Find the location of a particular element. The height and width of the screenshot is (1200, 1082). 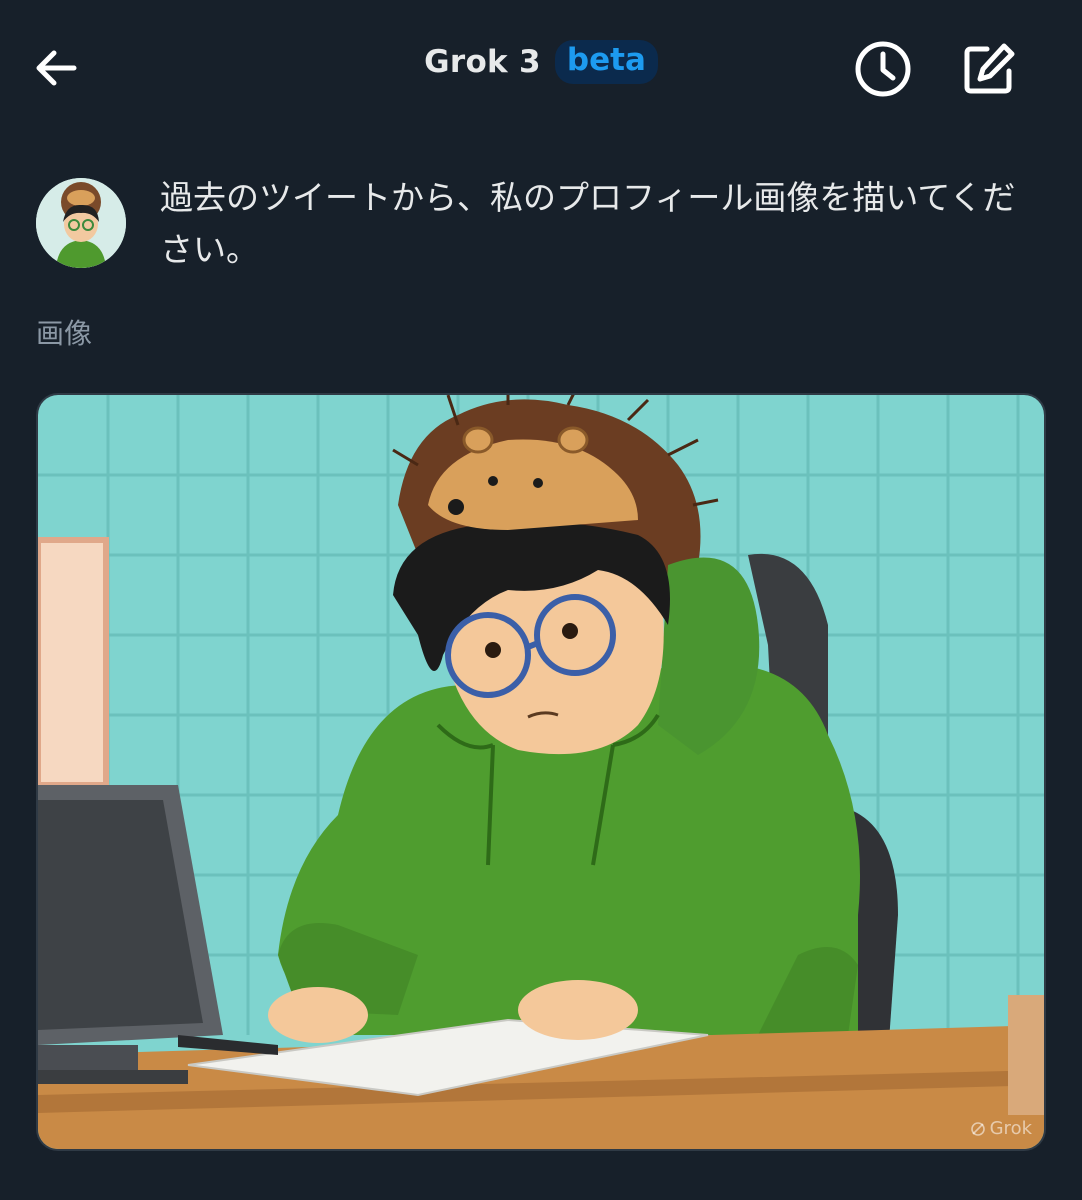

avatar-illustration is located at coordinates (81, 223).